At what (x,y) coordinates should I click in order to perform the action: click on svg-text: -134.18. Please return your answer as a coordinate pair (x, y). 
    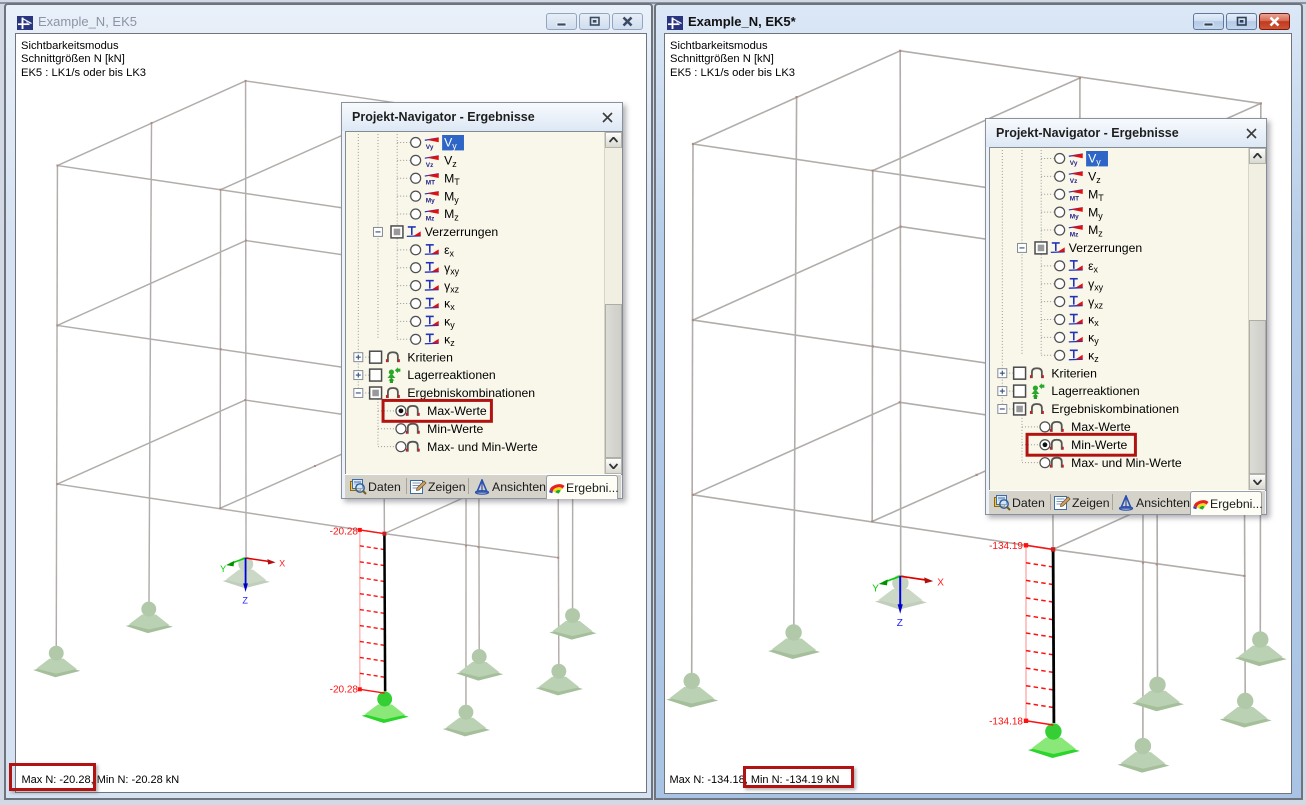
    Looking at the image, I should click on (1006, 721).